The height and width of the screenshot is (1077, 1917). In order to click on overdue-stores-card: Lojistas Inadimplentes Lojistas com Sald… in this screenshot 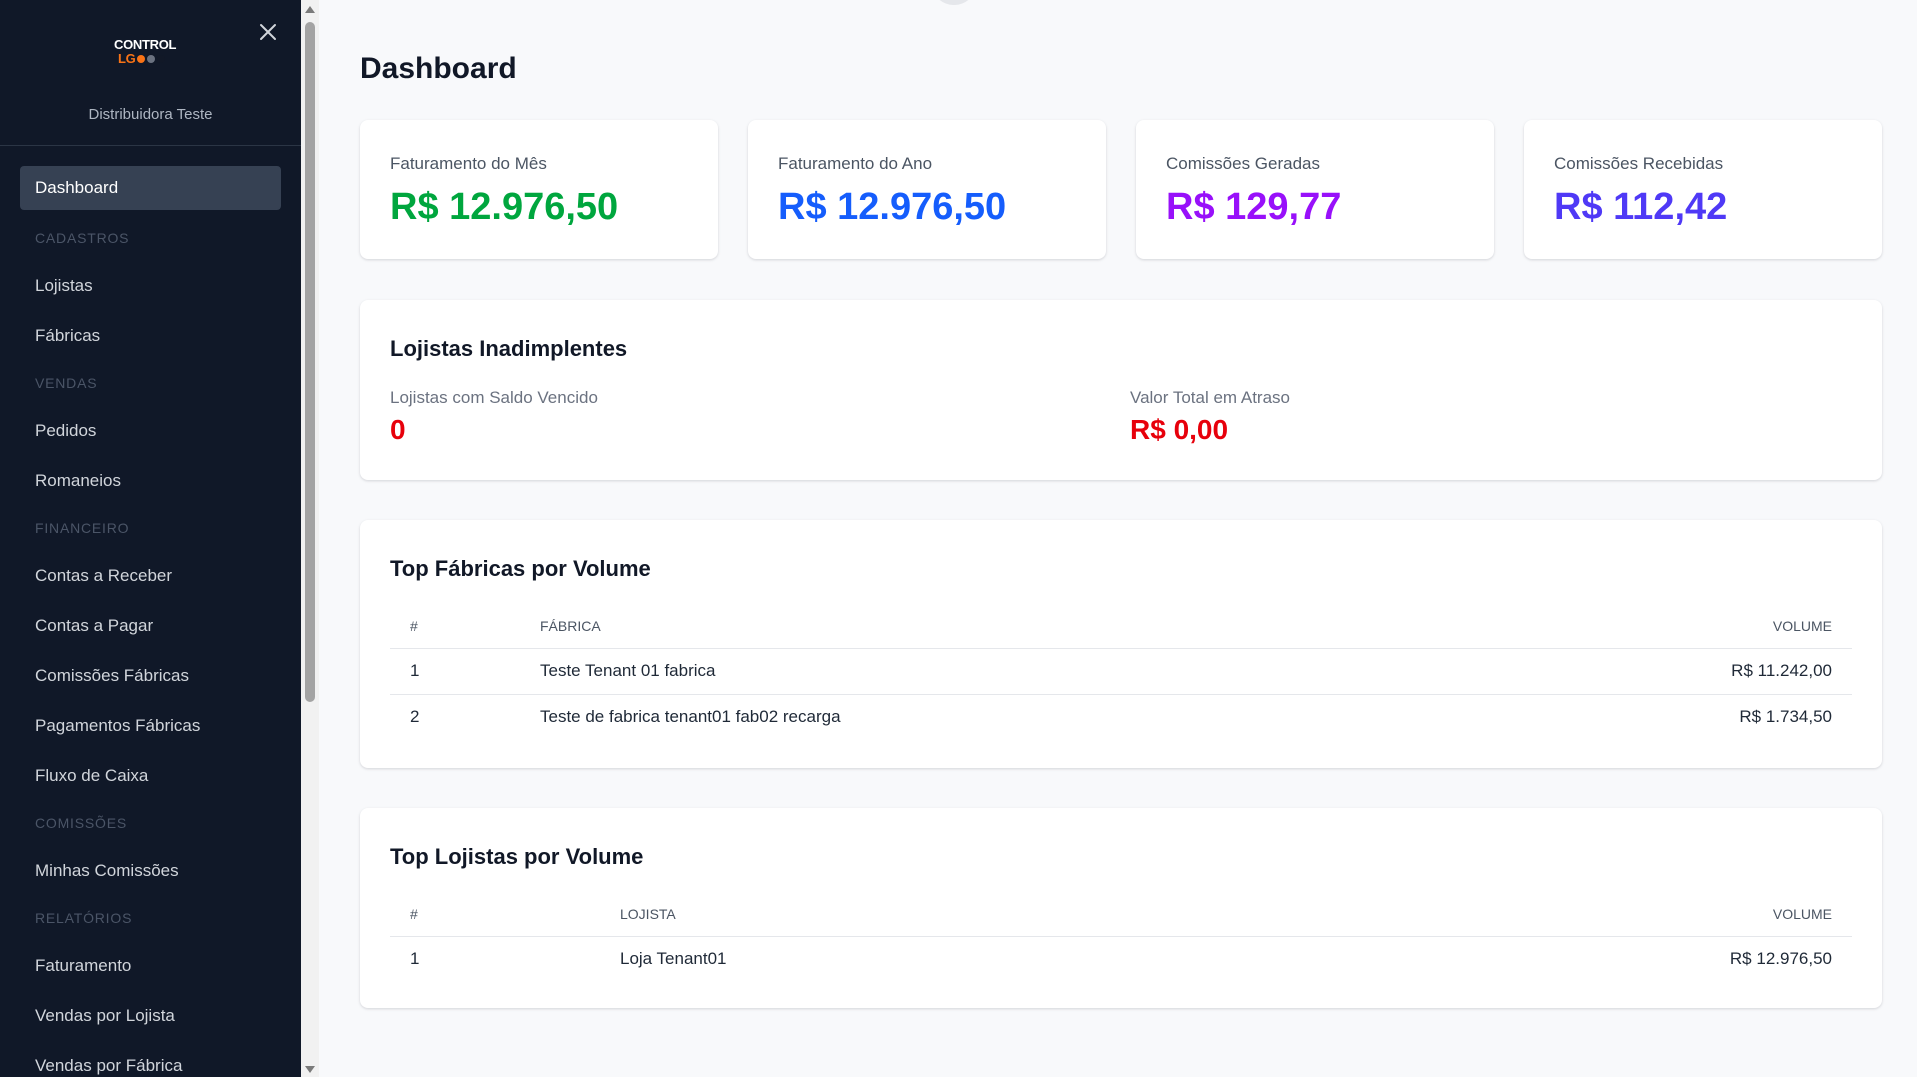, I will do `click(1121, 390)`.